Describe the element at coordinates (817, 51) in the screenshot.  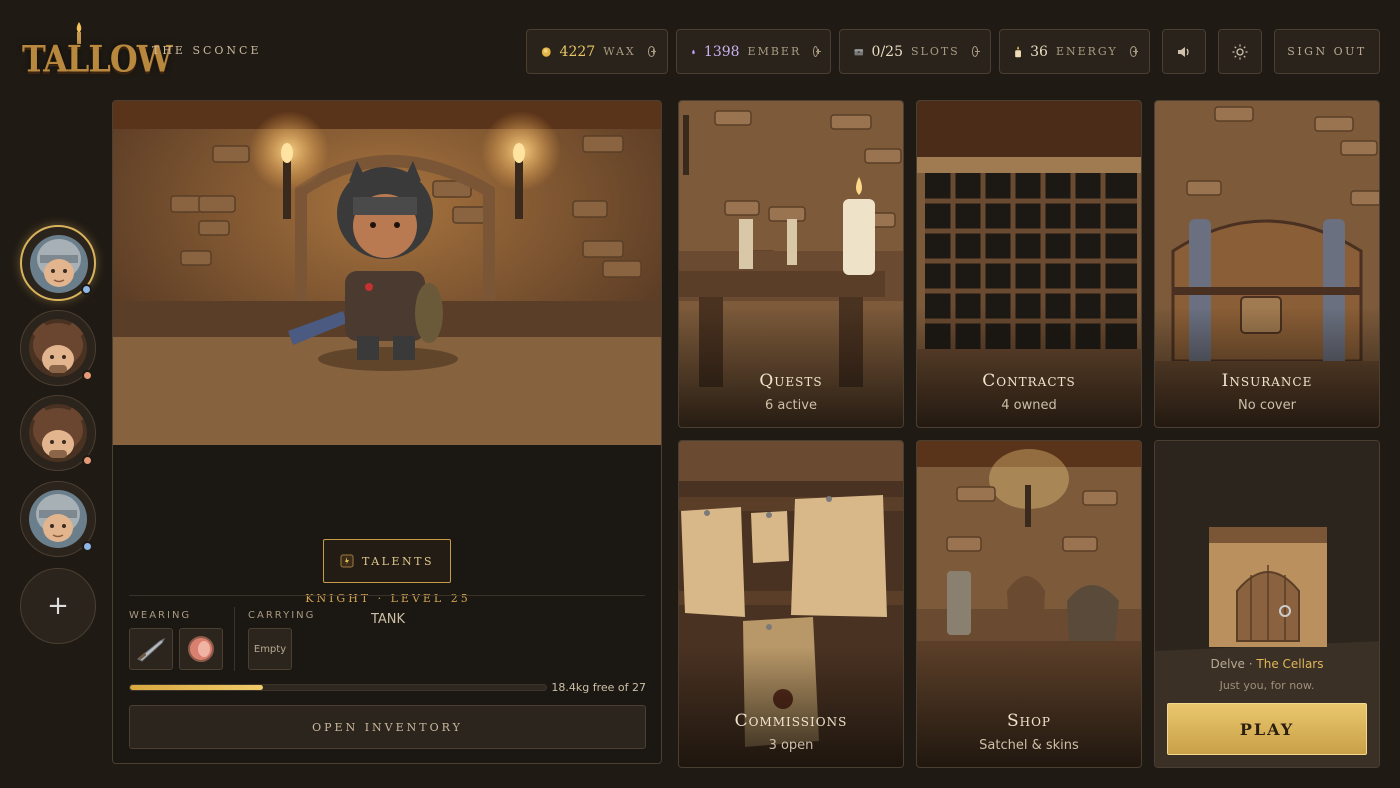
I see `add-ember-icon` at that location.